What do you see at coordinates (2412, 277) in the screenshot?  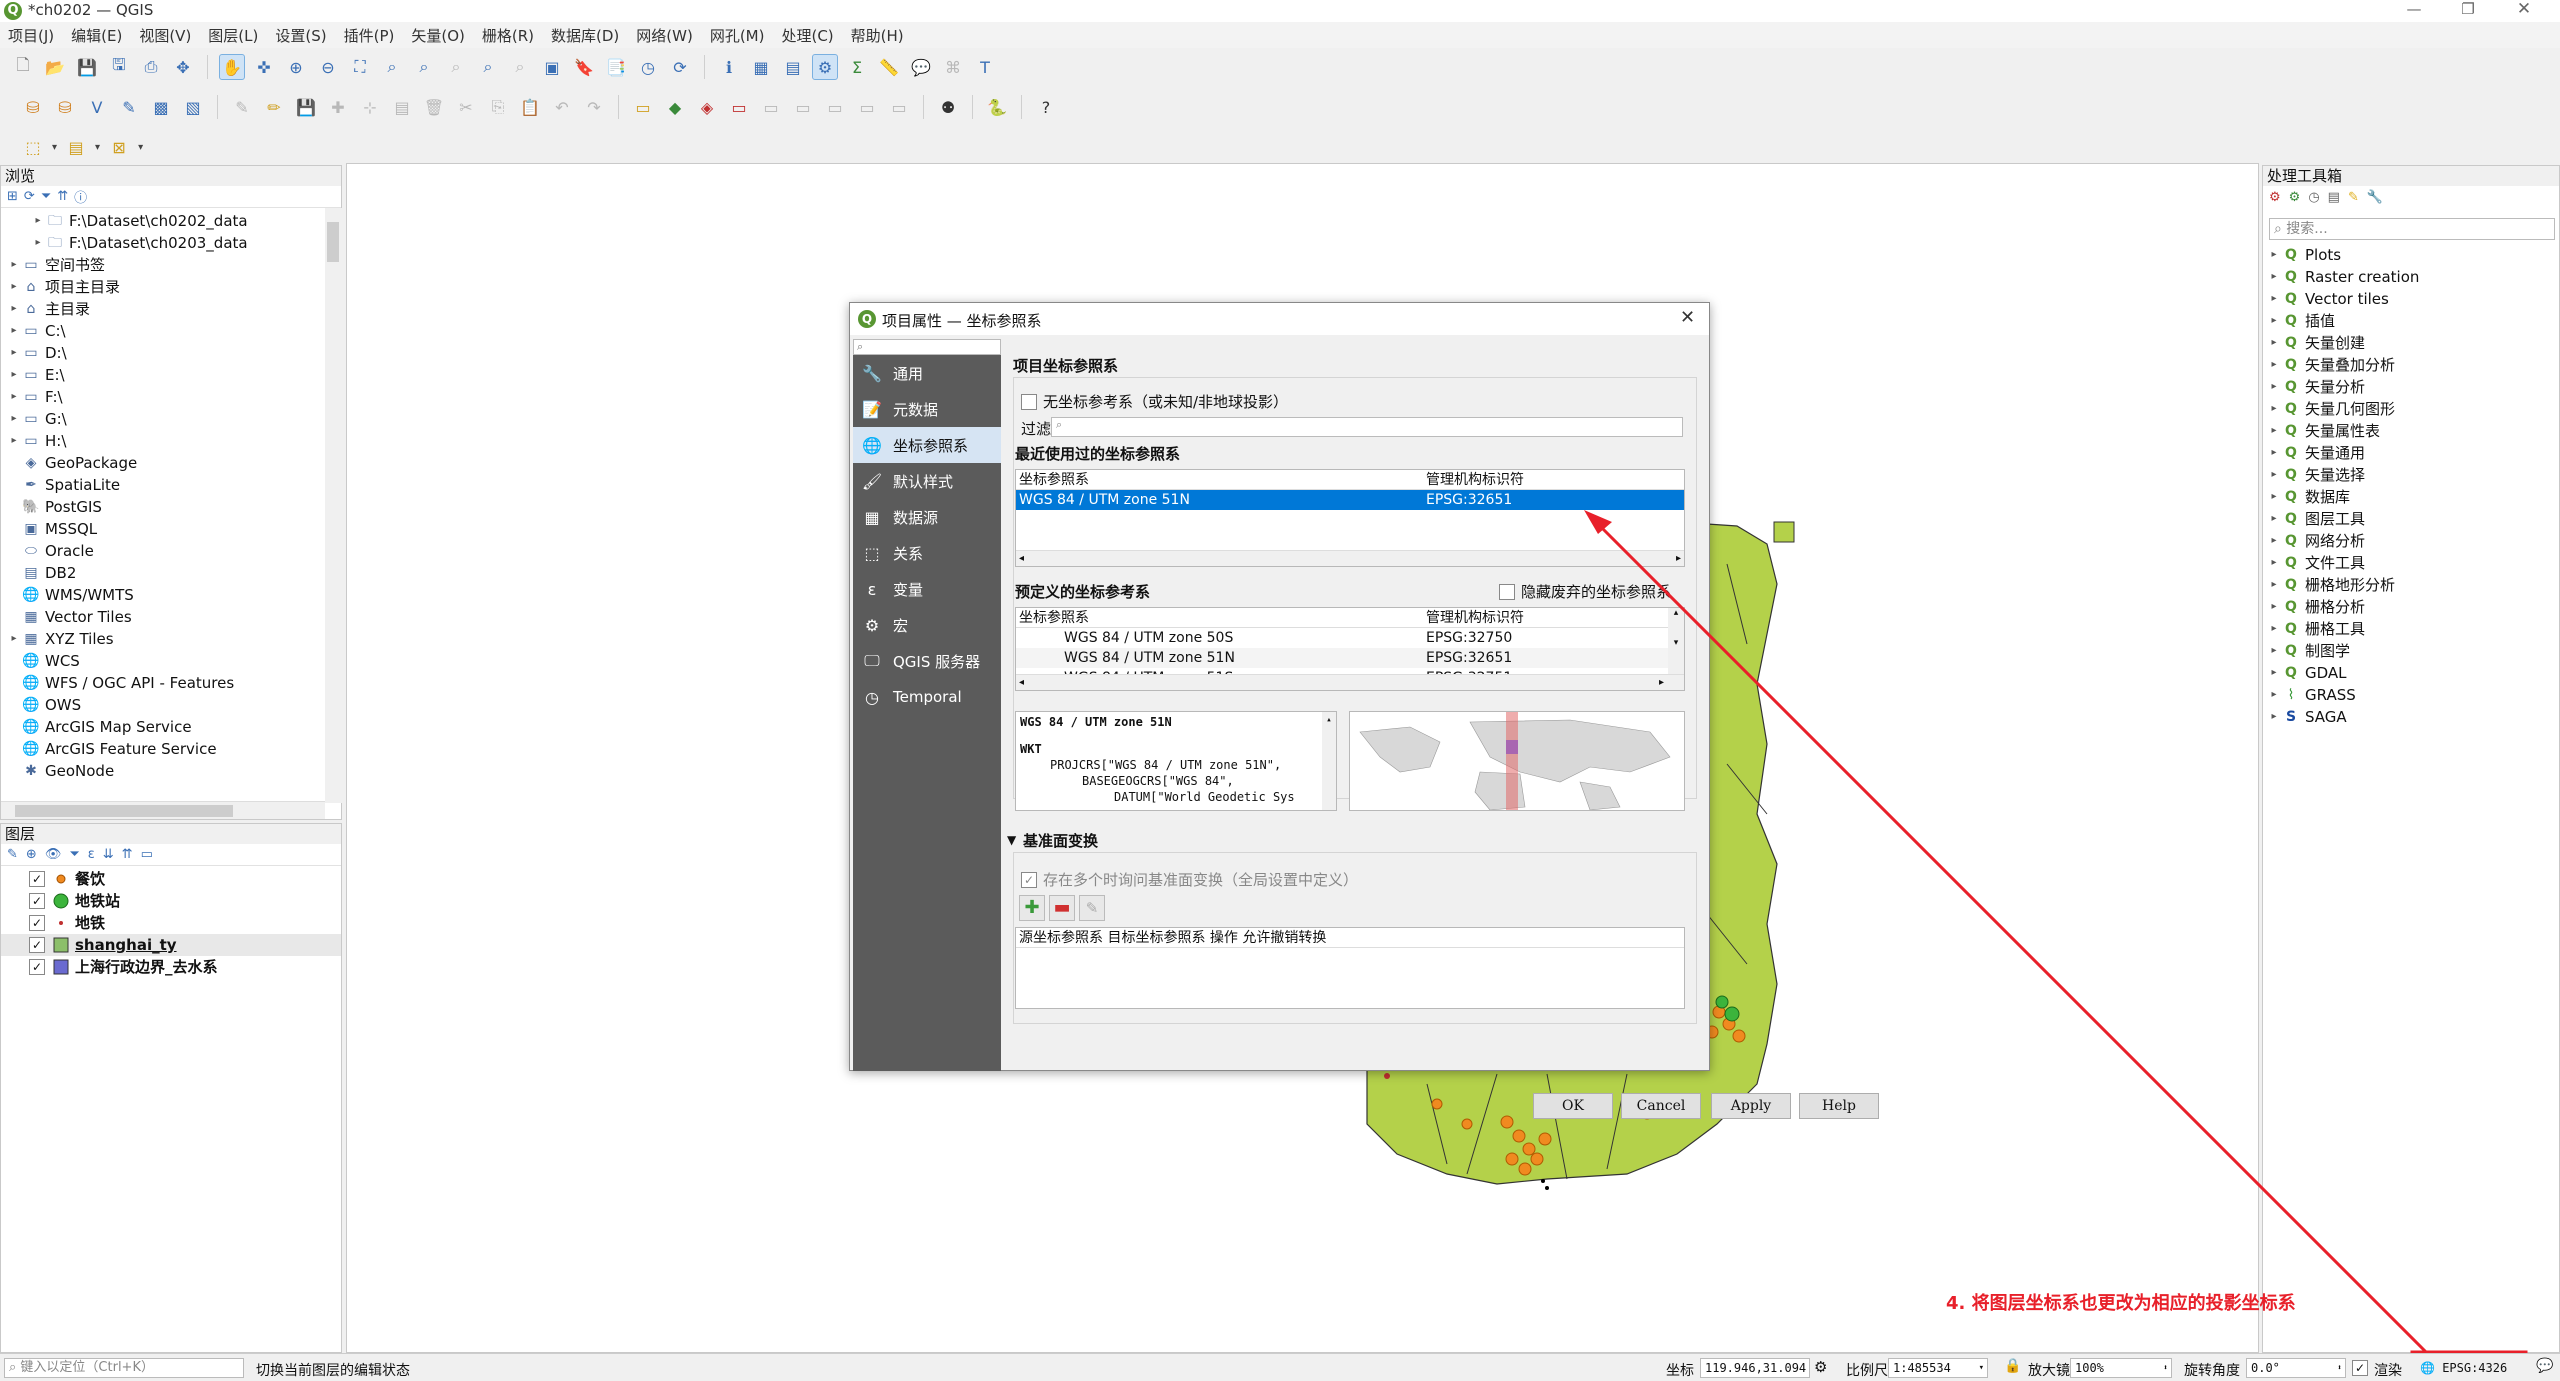 I see `toolbox-item: ▸ Q Raster creation` at bounding box center [2412, 277].